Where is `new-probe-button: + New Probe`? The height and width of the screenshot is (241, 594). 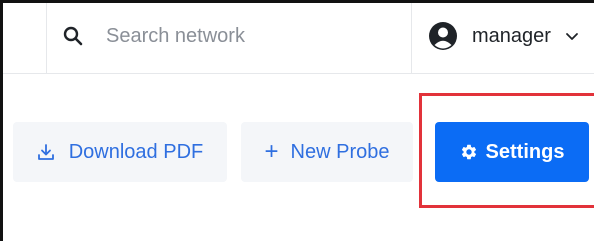
new-probe-button: + New Probe is located at coordinates (327, 152).